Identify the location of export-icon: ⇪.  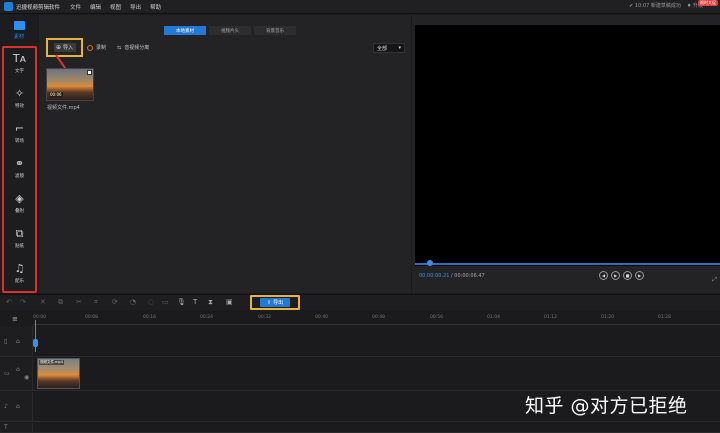
(269, 302).